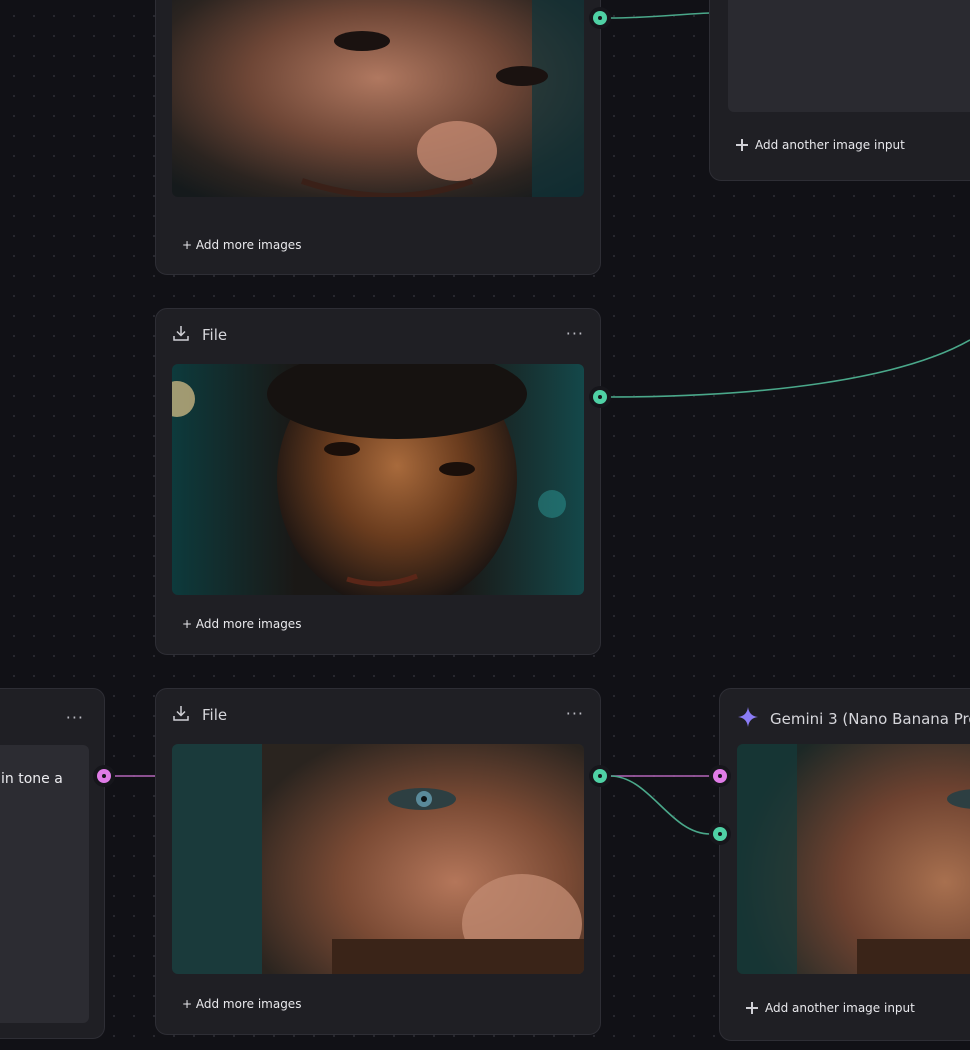 The width and height of the screenshot is (970, 1050). I want to click on output-image-preview, so click(853, 859).